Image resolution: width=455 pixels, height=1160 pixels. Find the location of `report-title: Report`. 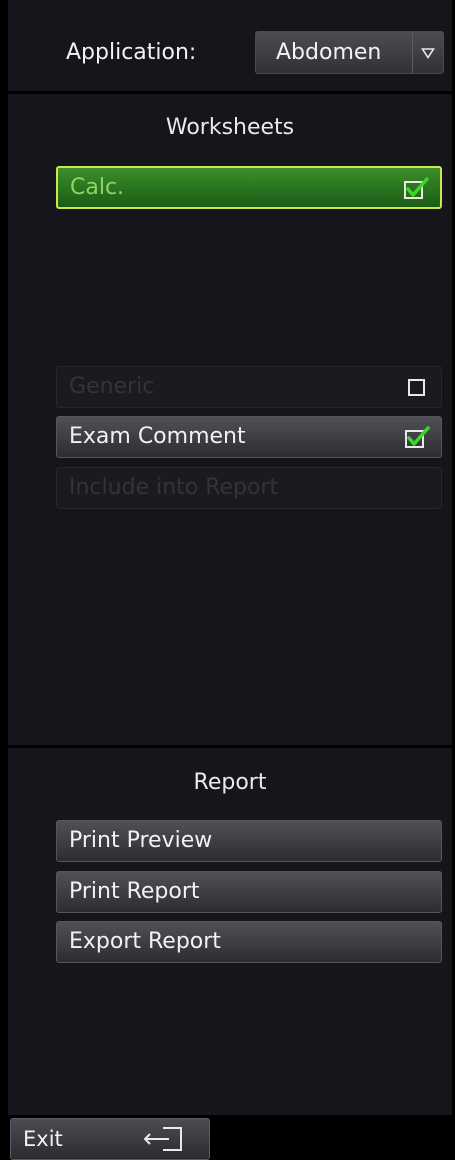

report-title: Report is located at coordinates (230, 782).